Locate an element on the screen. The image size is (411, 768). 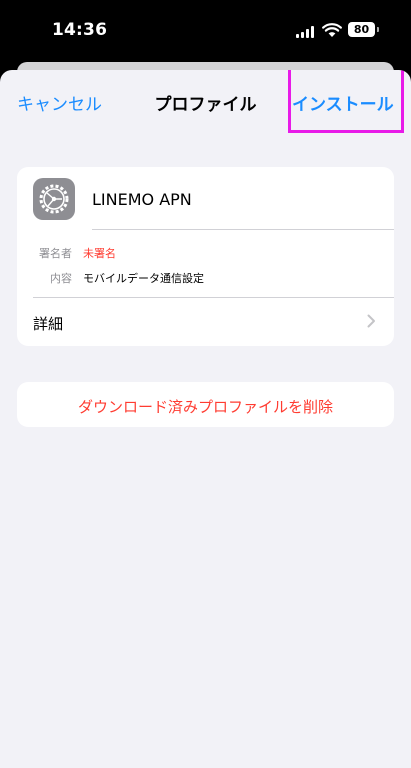
battery-icon: 80 is located at coordinates (361, 29).